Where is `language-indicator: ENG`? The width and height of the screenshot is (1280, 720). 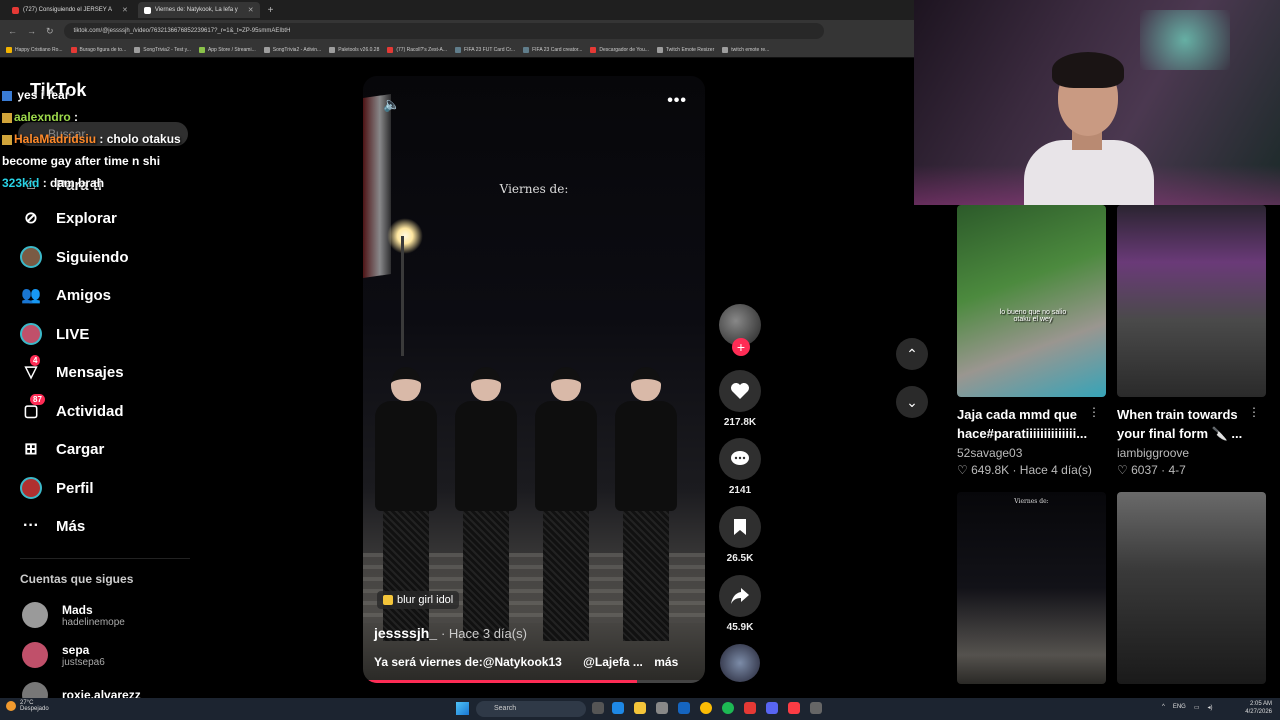 language-indicator: ENG is located at coordinates (1179, 707).